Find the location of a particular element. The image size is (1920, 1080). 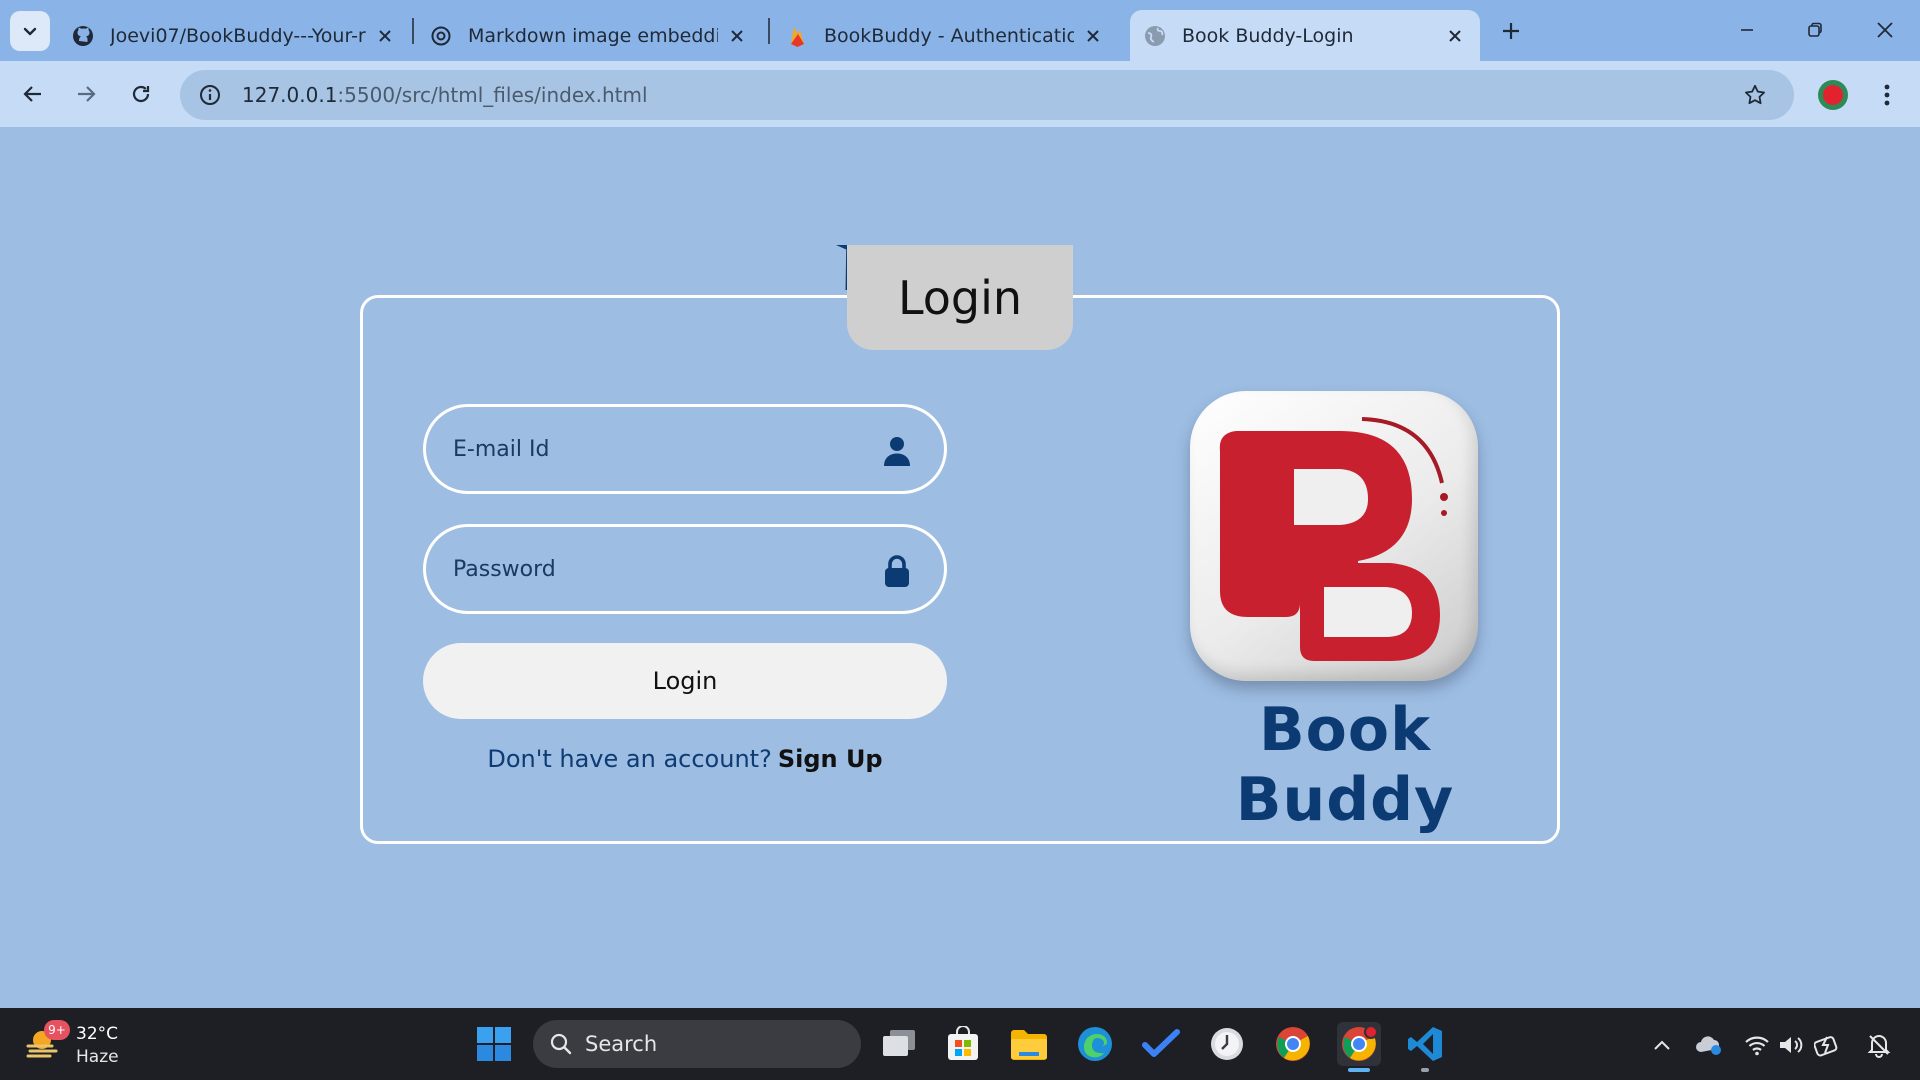

user-icon is located at coordinates (897, 451).